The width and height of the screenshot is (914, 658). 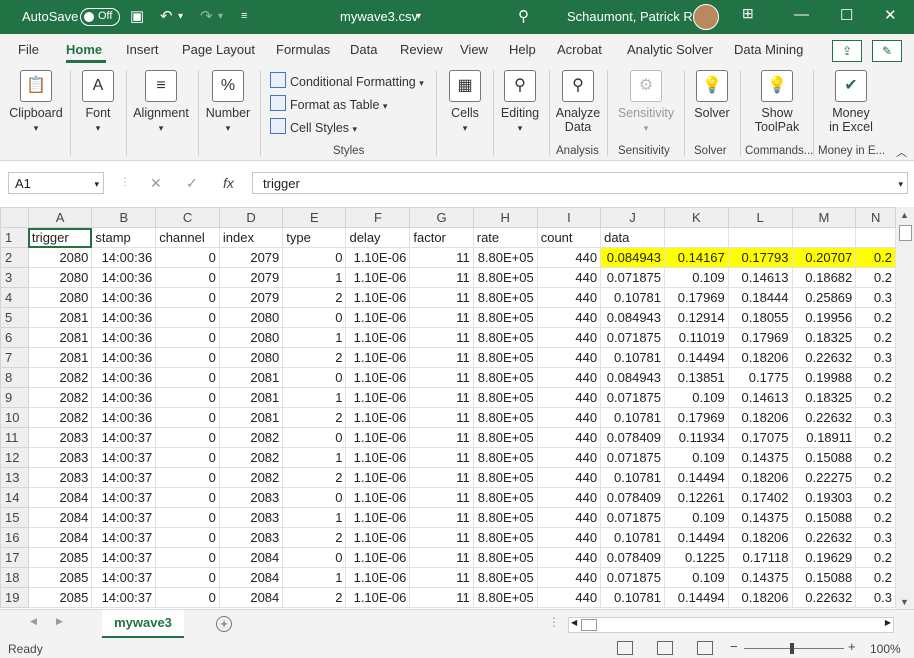 What do you see at coordinates (578, 102) in the screenshot?
I see `analyze-data-button: ⚲ Analyze Data` at bounding box center [578, 102].